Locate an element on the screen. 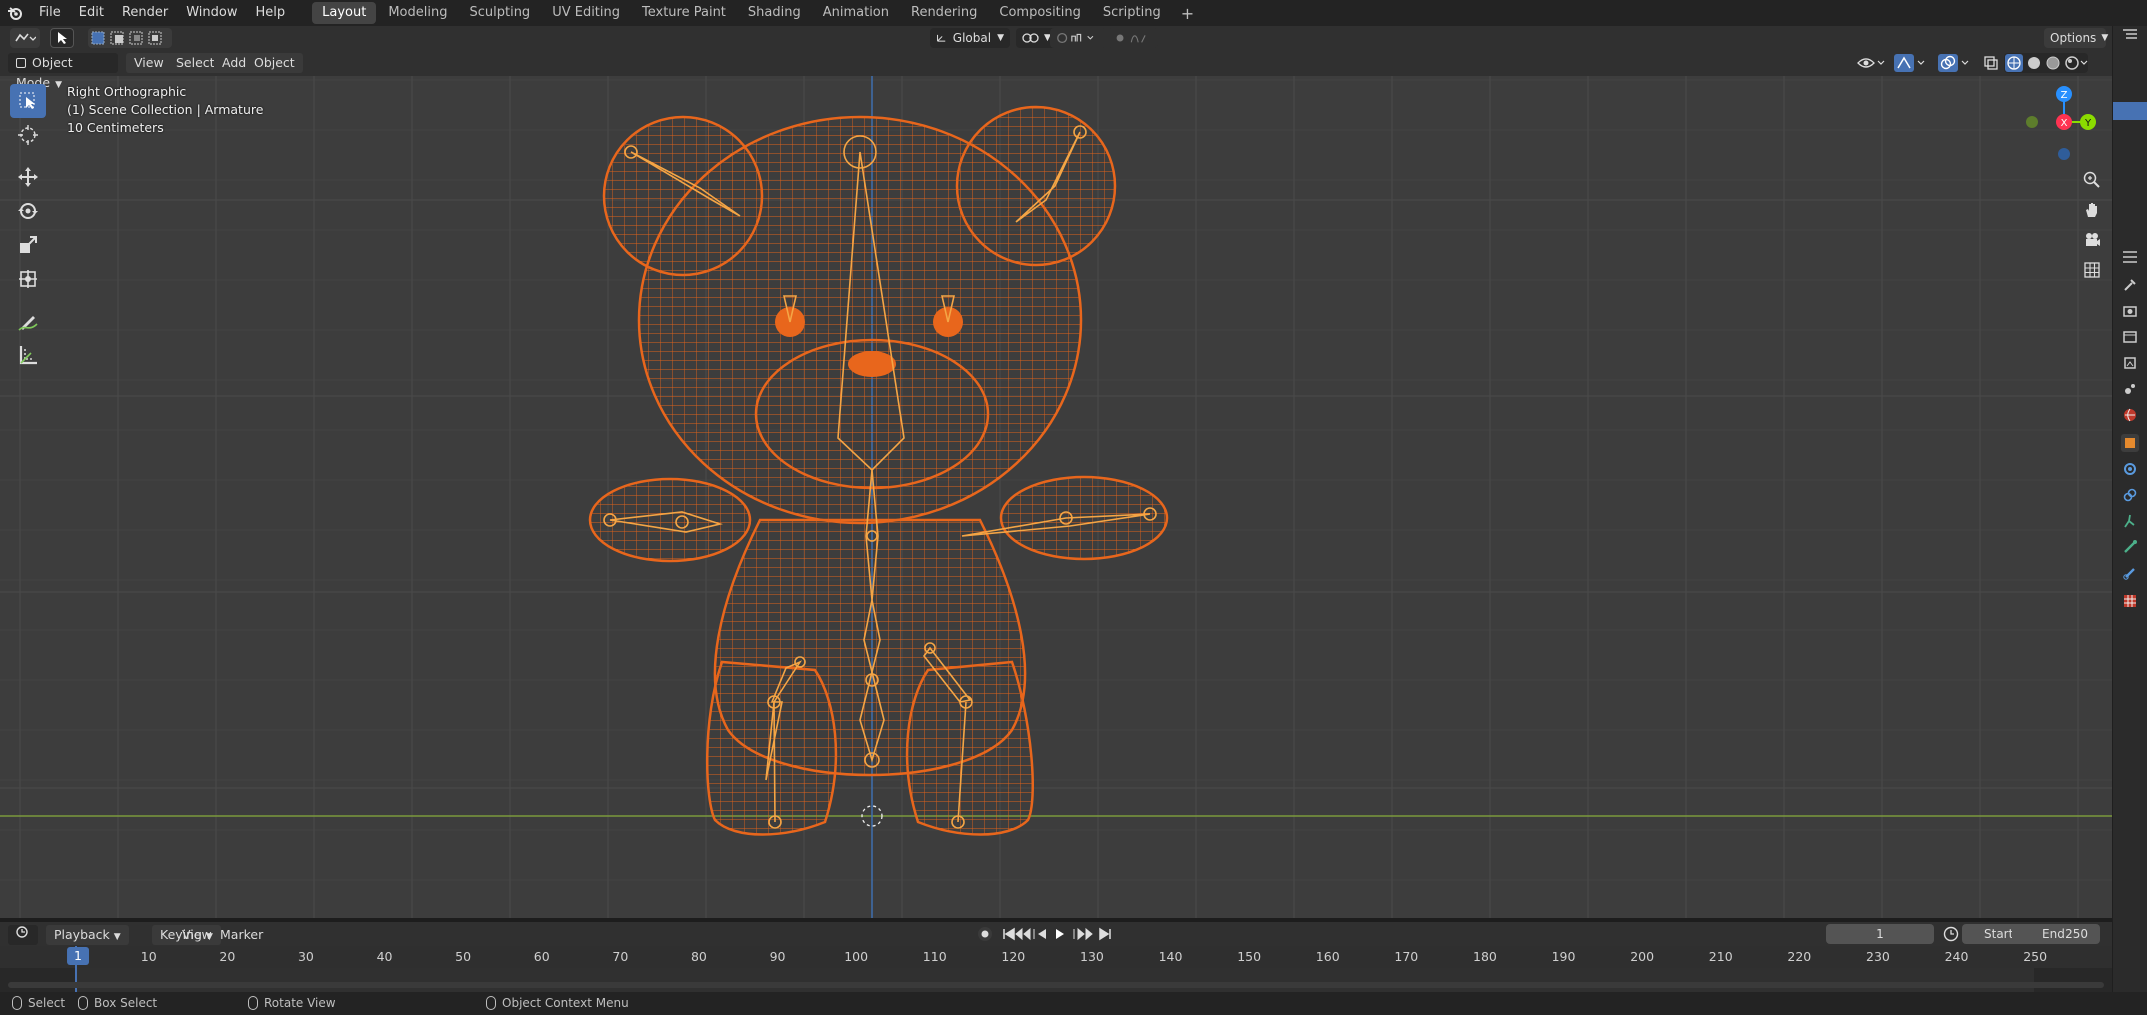  proportional-editing-controls is located at coordinates (1133, 38).